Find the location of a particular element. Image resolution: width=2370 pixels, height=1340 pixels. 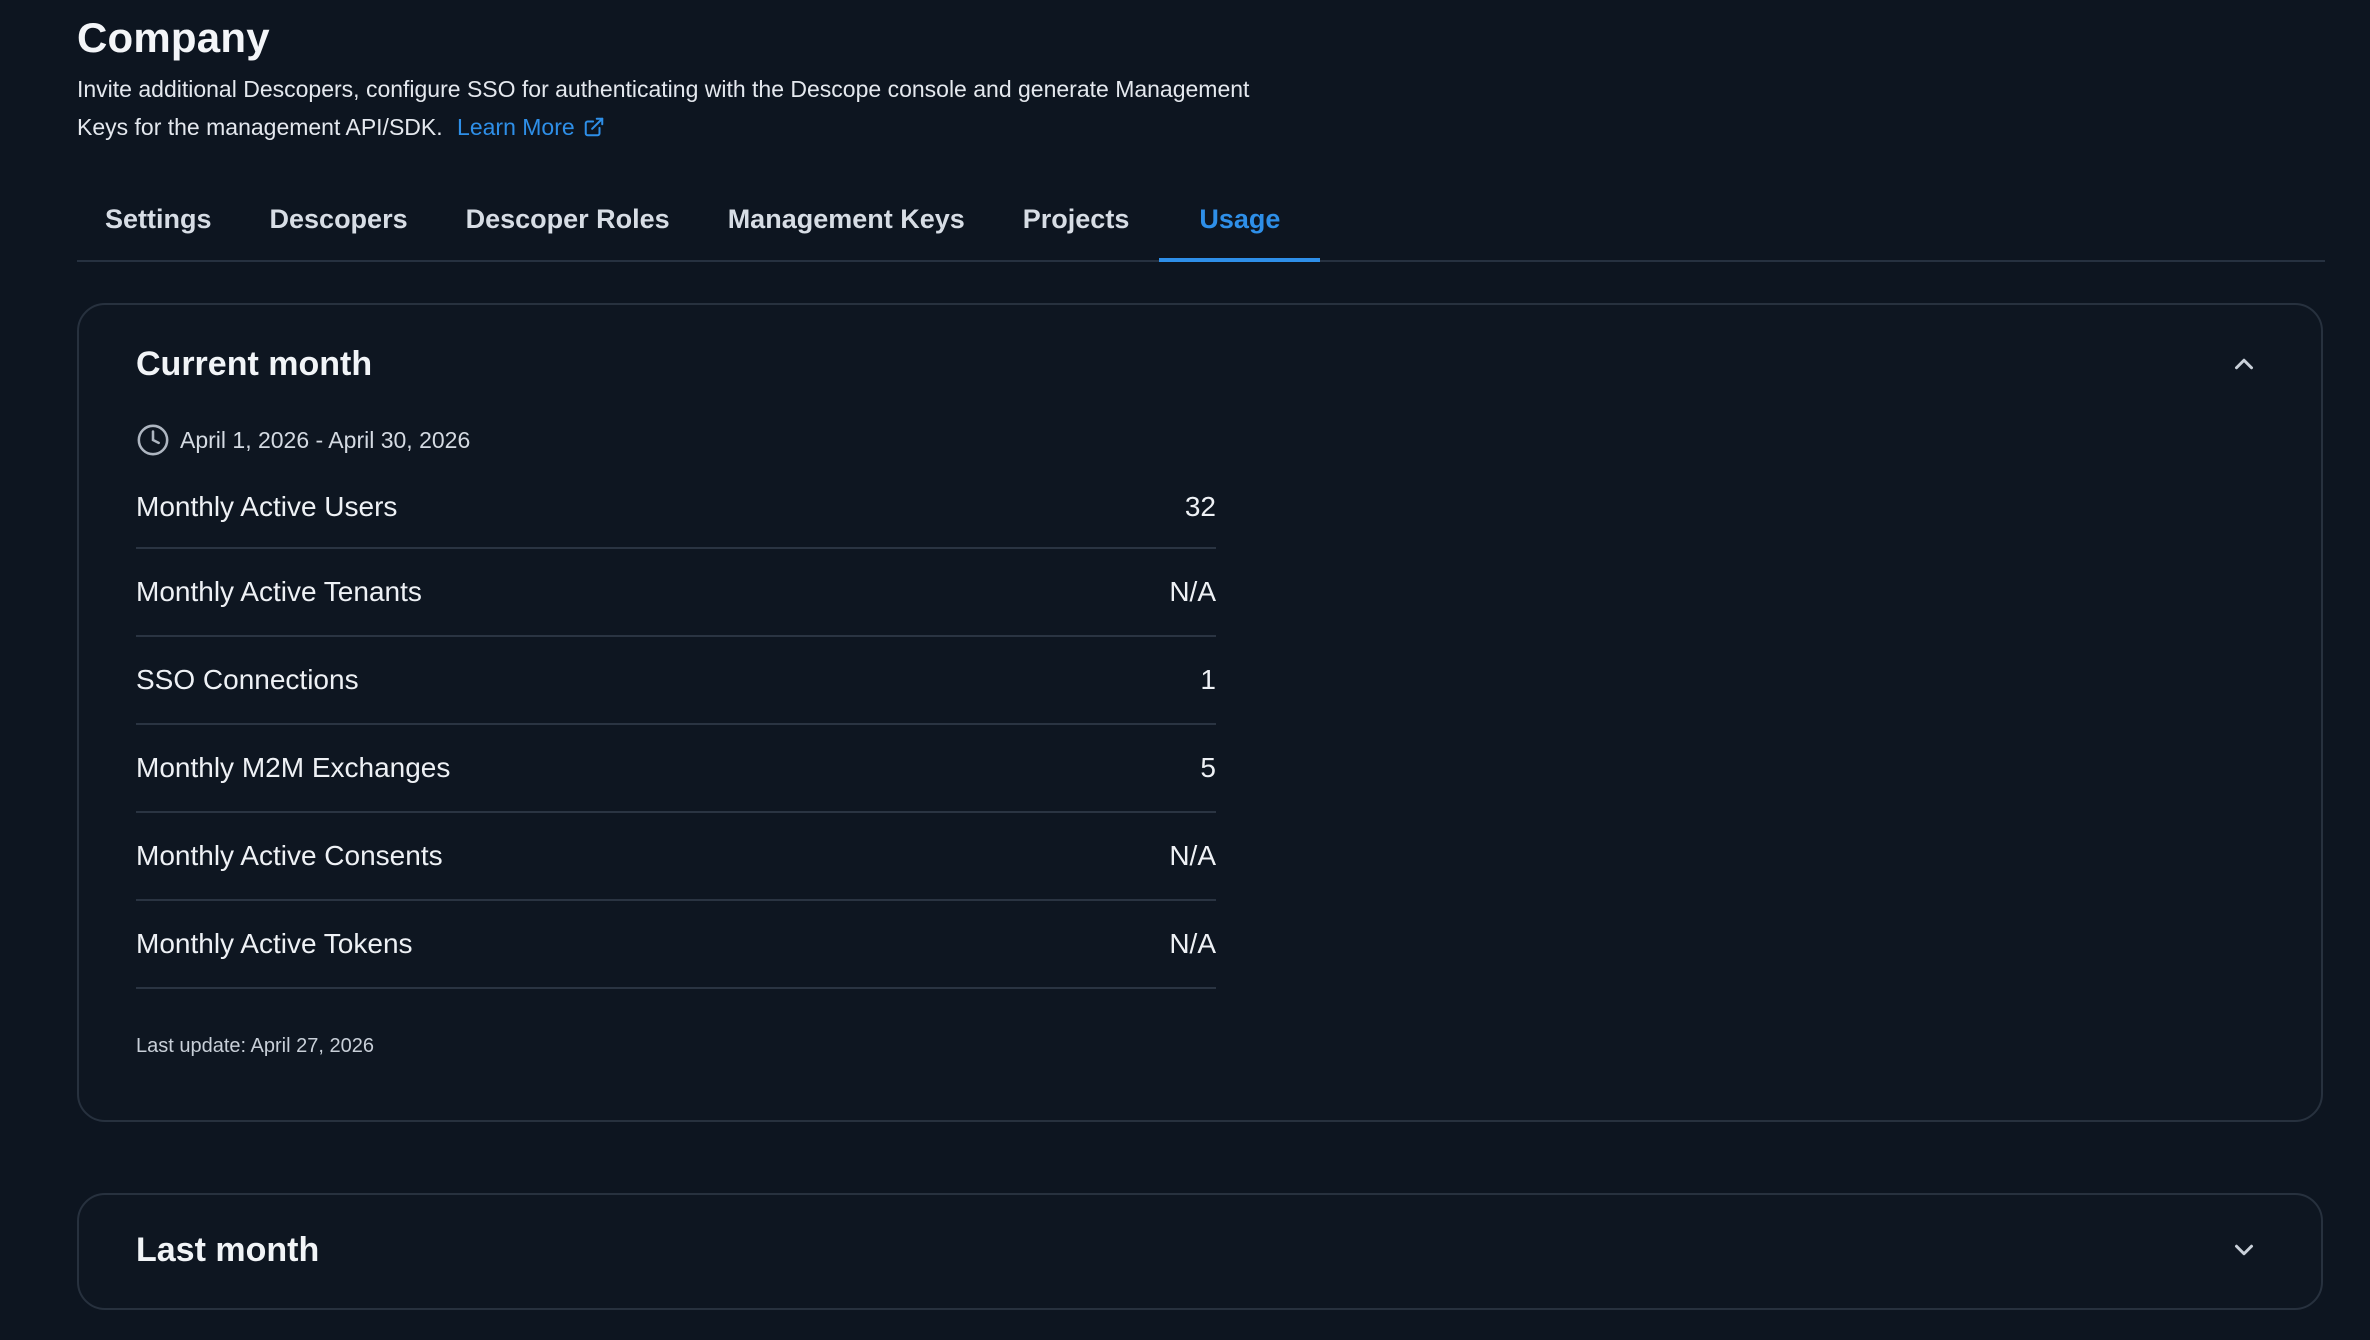

learn-more-link: Learn More is located at coordinates (531, 127).